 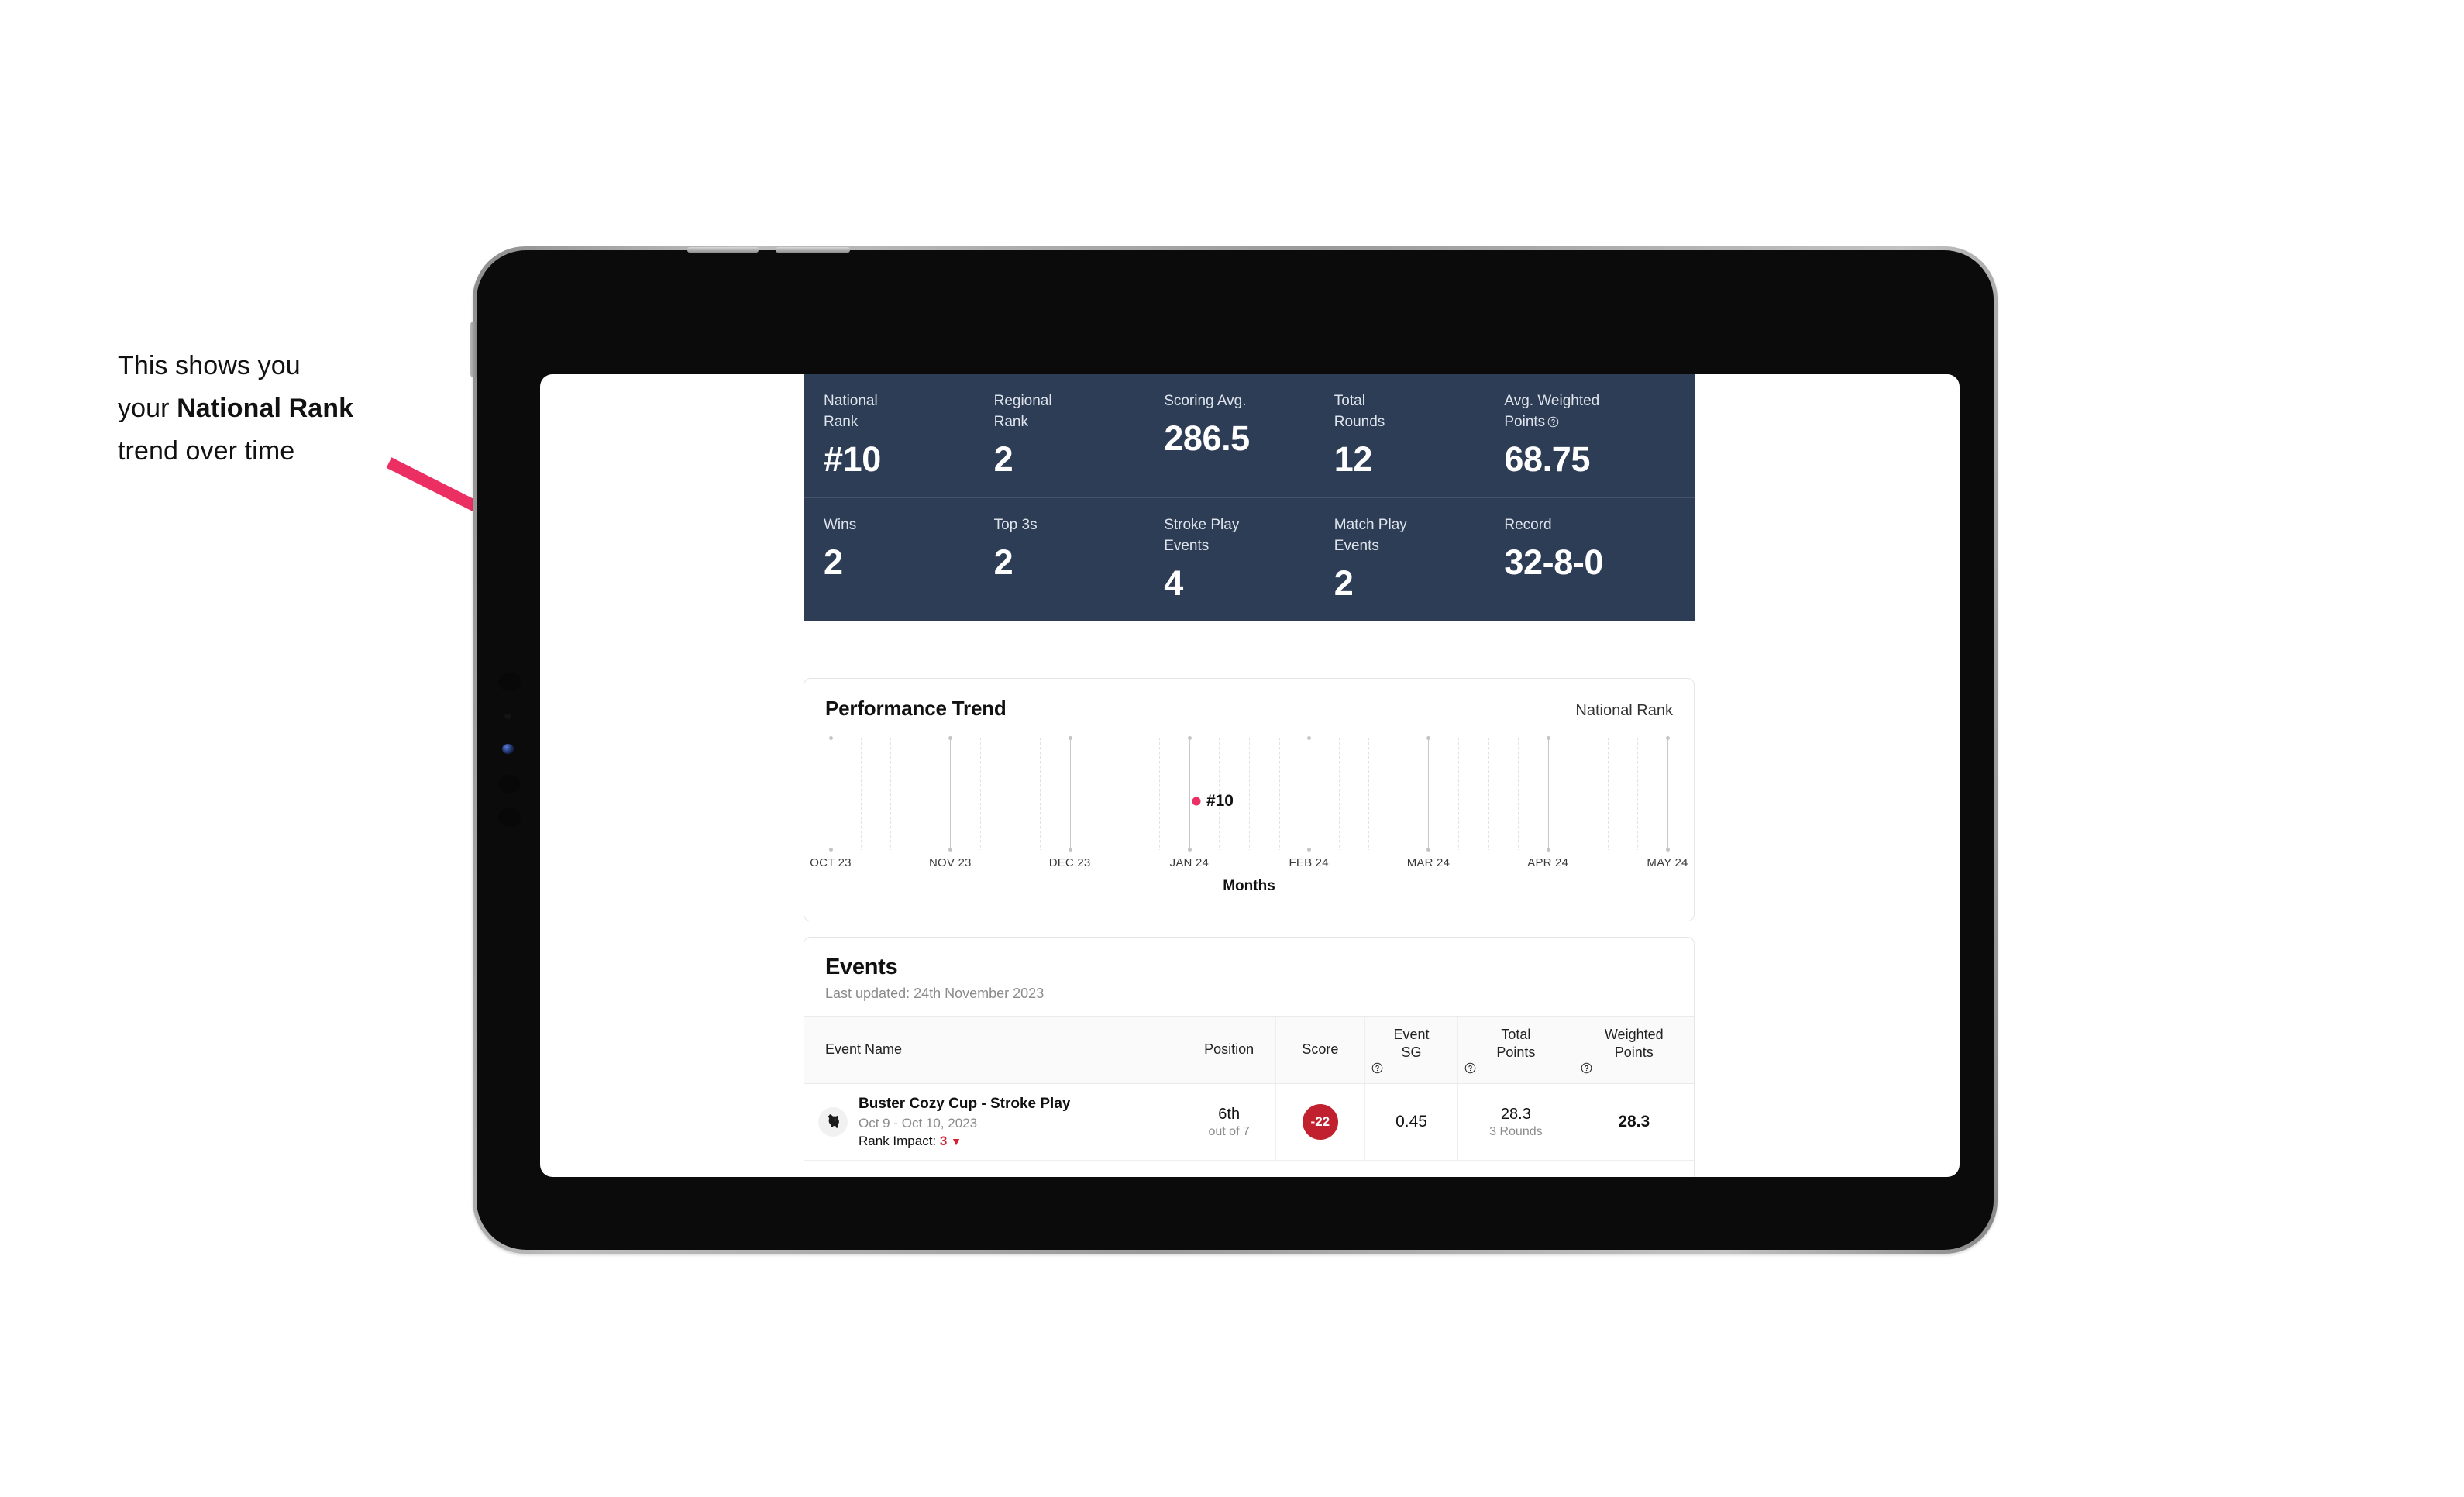 I want to click on stat-value: 4, so click(x=1173, y=583).